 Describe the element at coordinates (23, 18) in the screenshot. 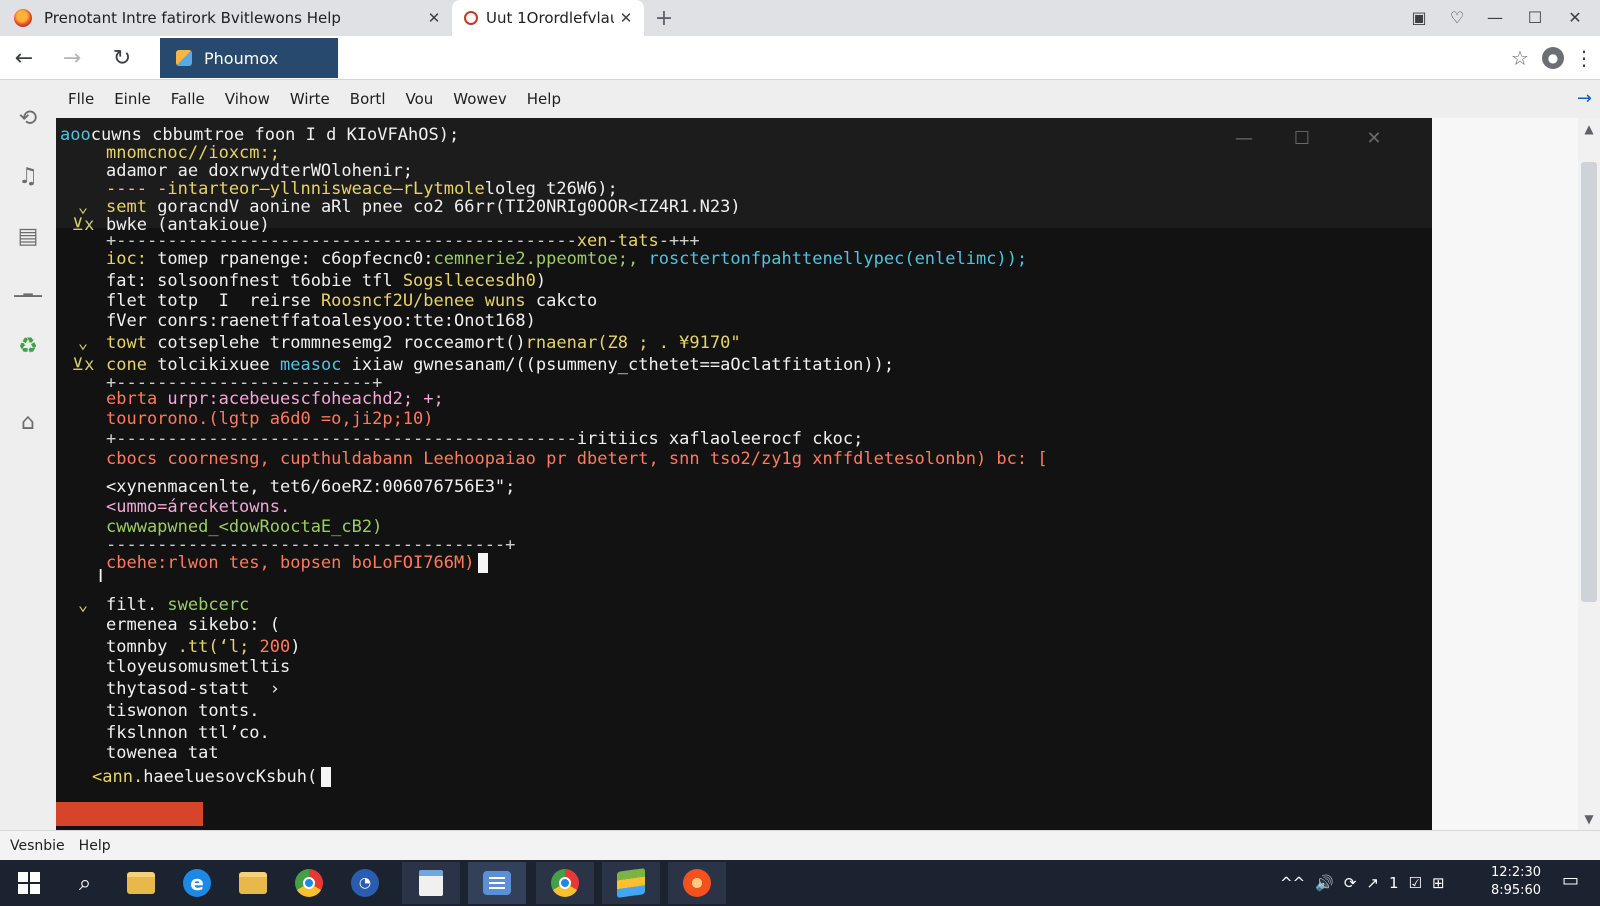

I see `firefox-icon` at that location.